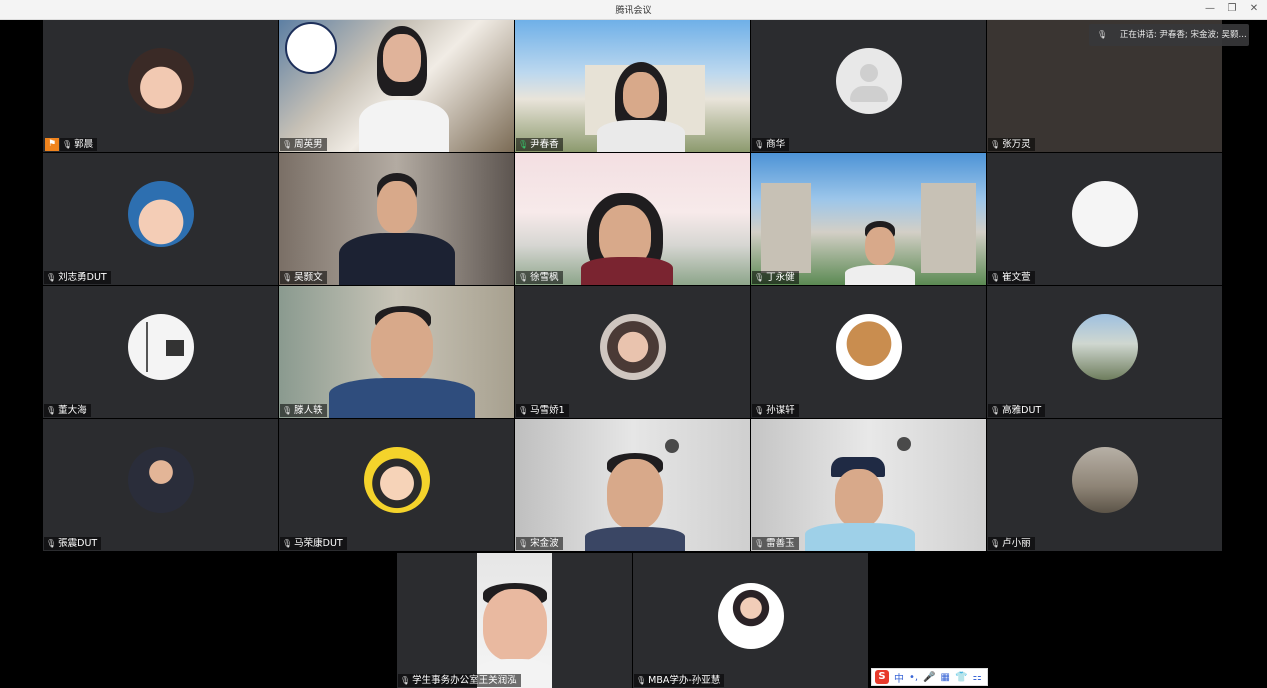 The height and width of the screenshot is (688, 1267). I want to click on participant-name-tag: 🎙 MBA学办-孙亚慧, so click(679, 680).